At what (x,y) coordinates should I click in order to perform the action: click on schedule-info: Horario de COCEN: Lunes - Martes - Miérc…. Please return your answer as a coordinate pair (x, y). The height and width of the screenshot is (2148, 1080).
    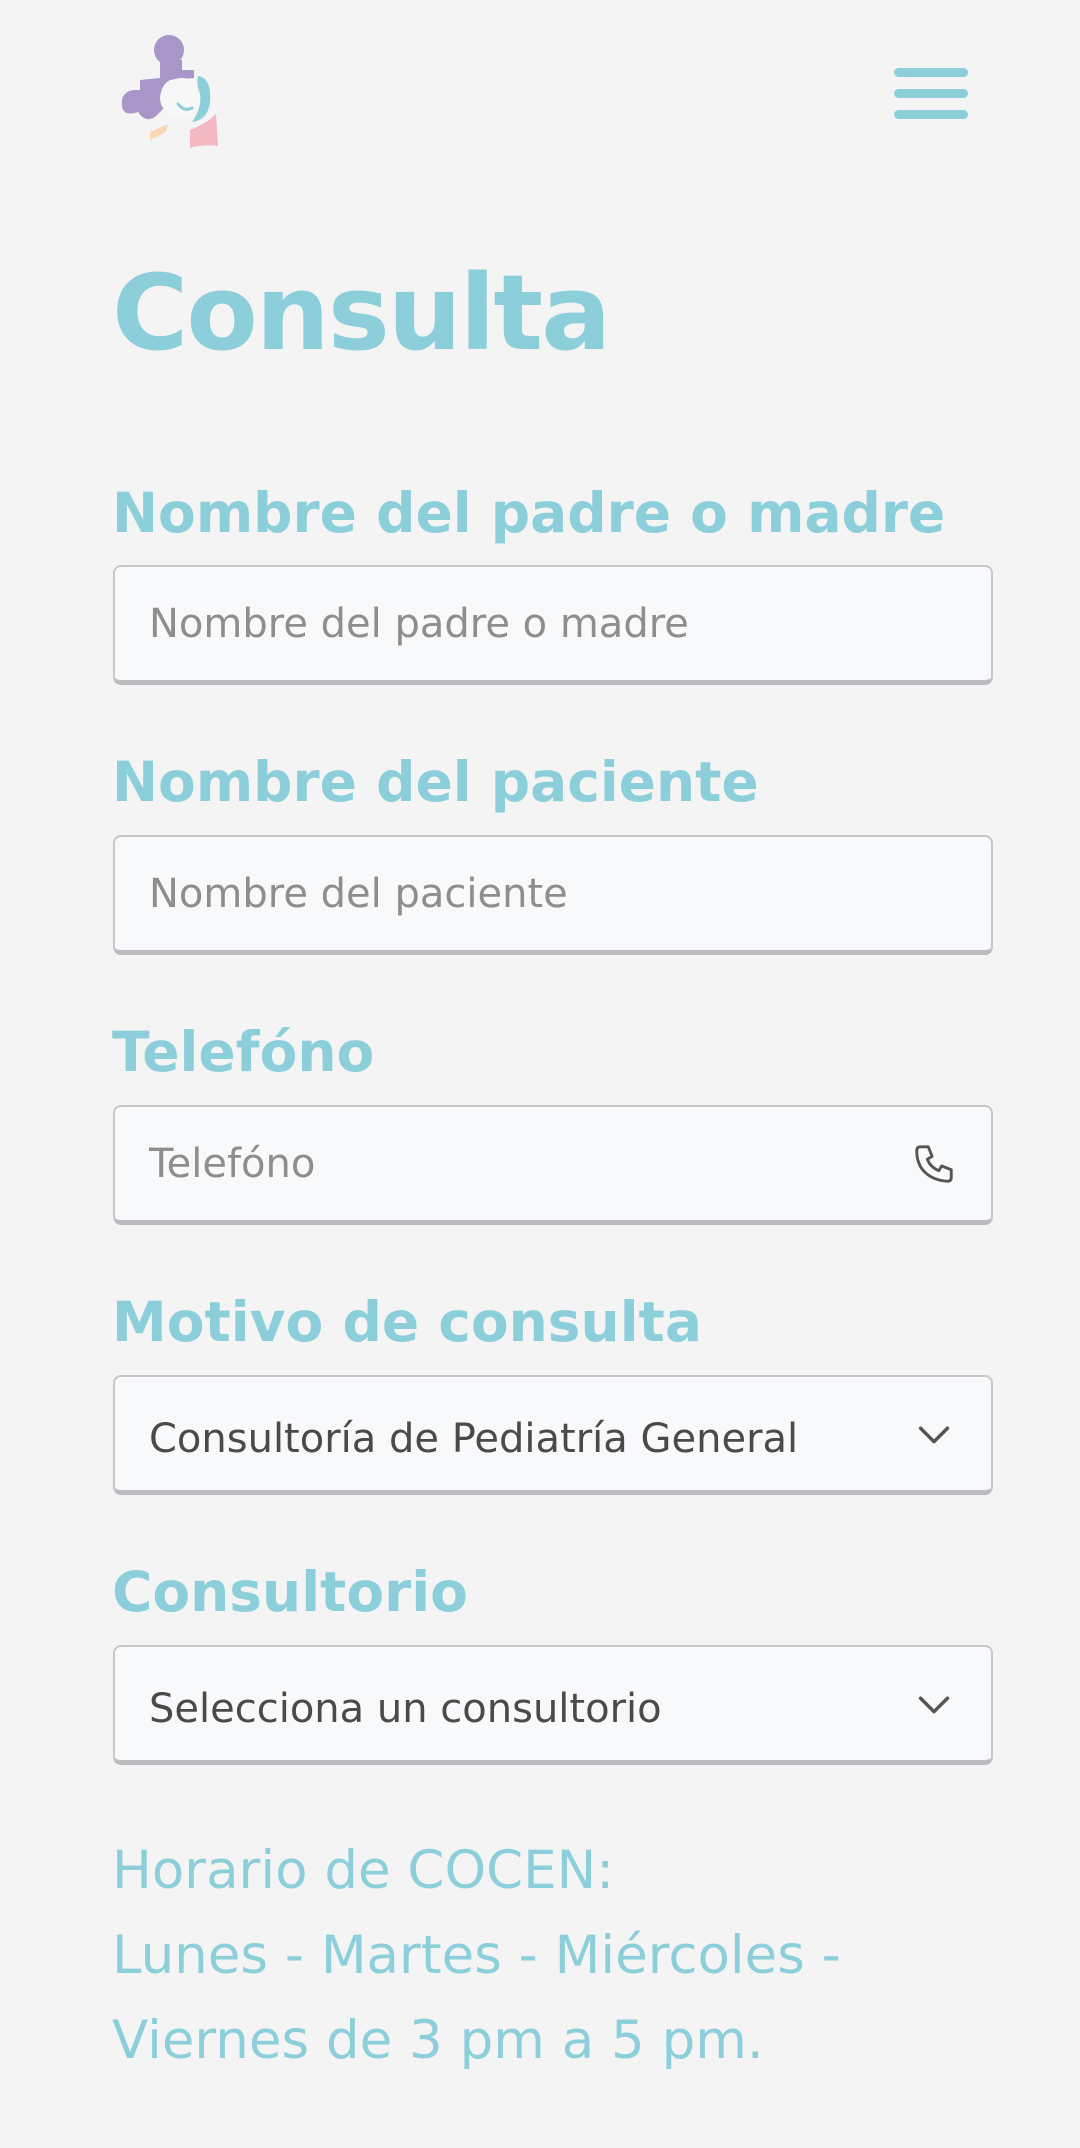
    Looking at the image, I should click on (476, 1955).